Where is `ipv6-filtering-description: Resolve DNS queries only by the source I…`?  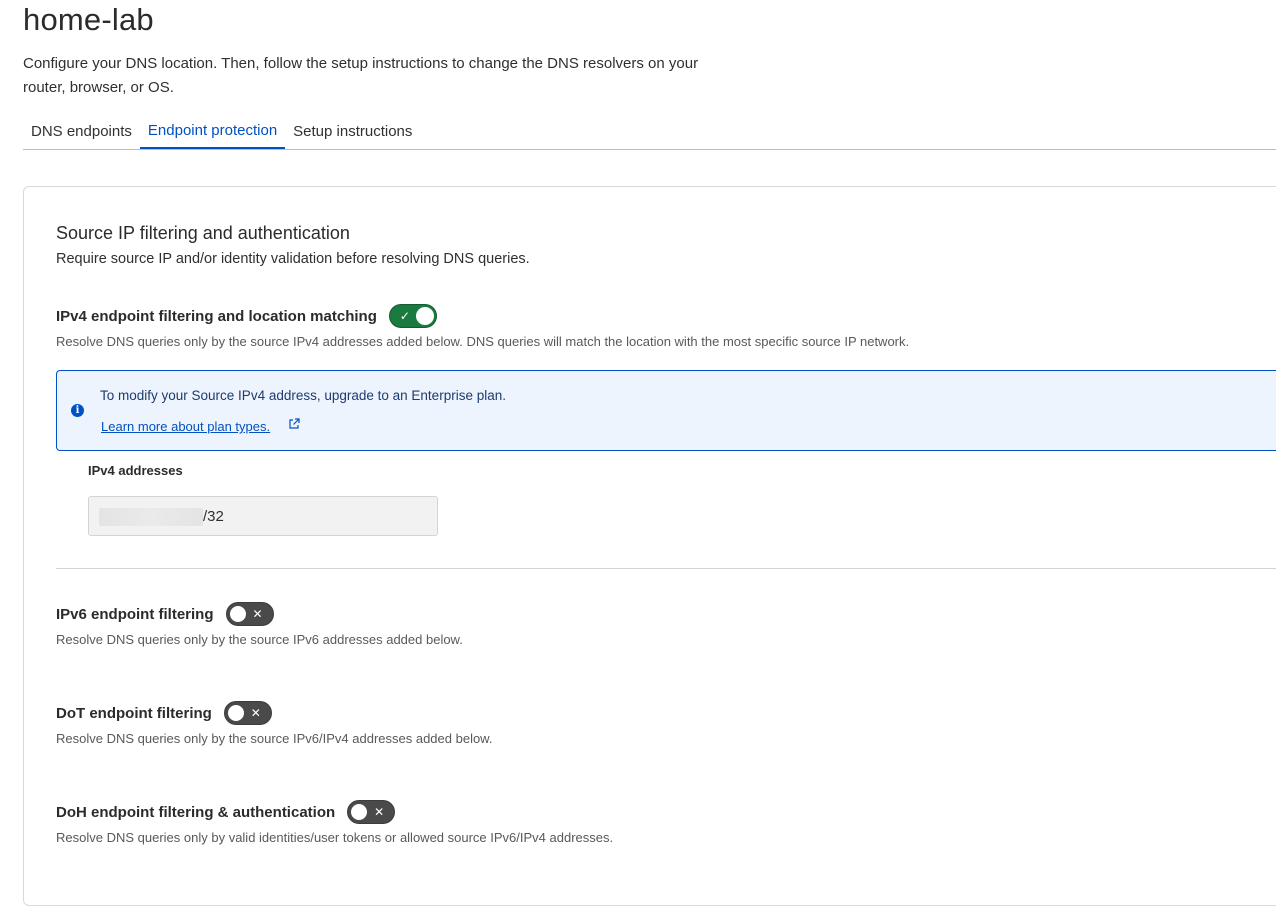 ipv6-filtering-description: Resolve DNS queries only by the source I… is located at coordinates (259, 639).